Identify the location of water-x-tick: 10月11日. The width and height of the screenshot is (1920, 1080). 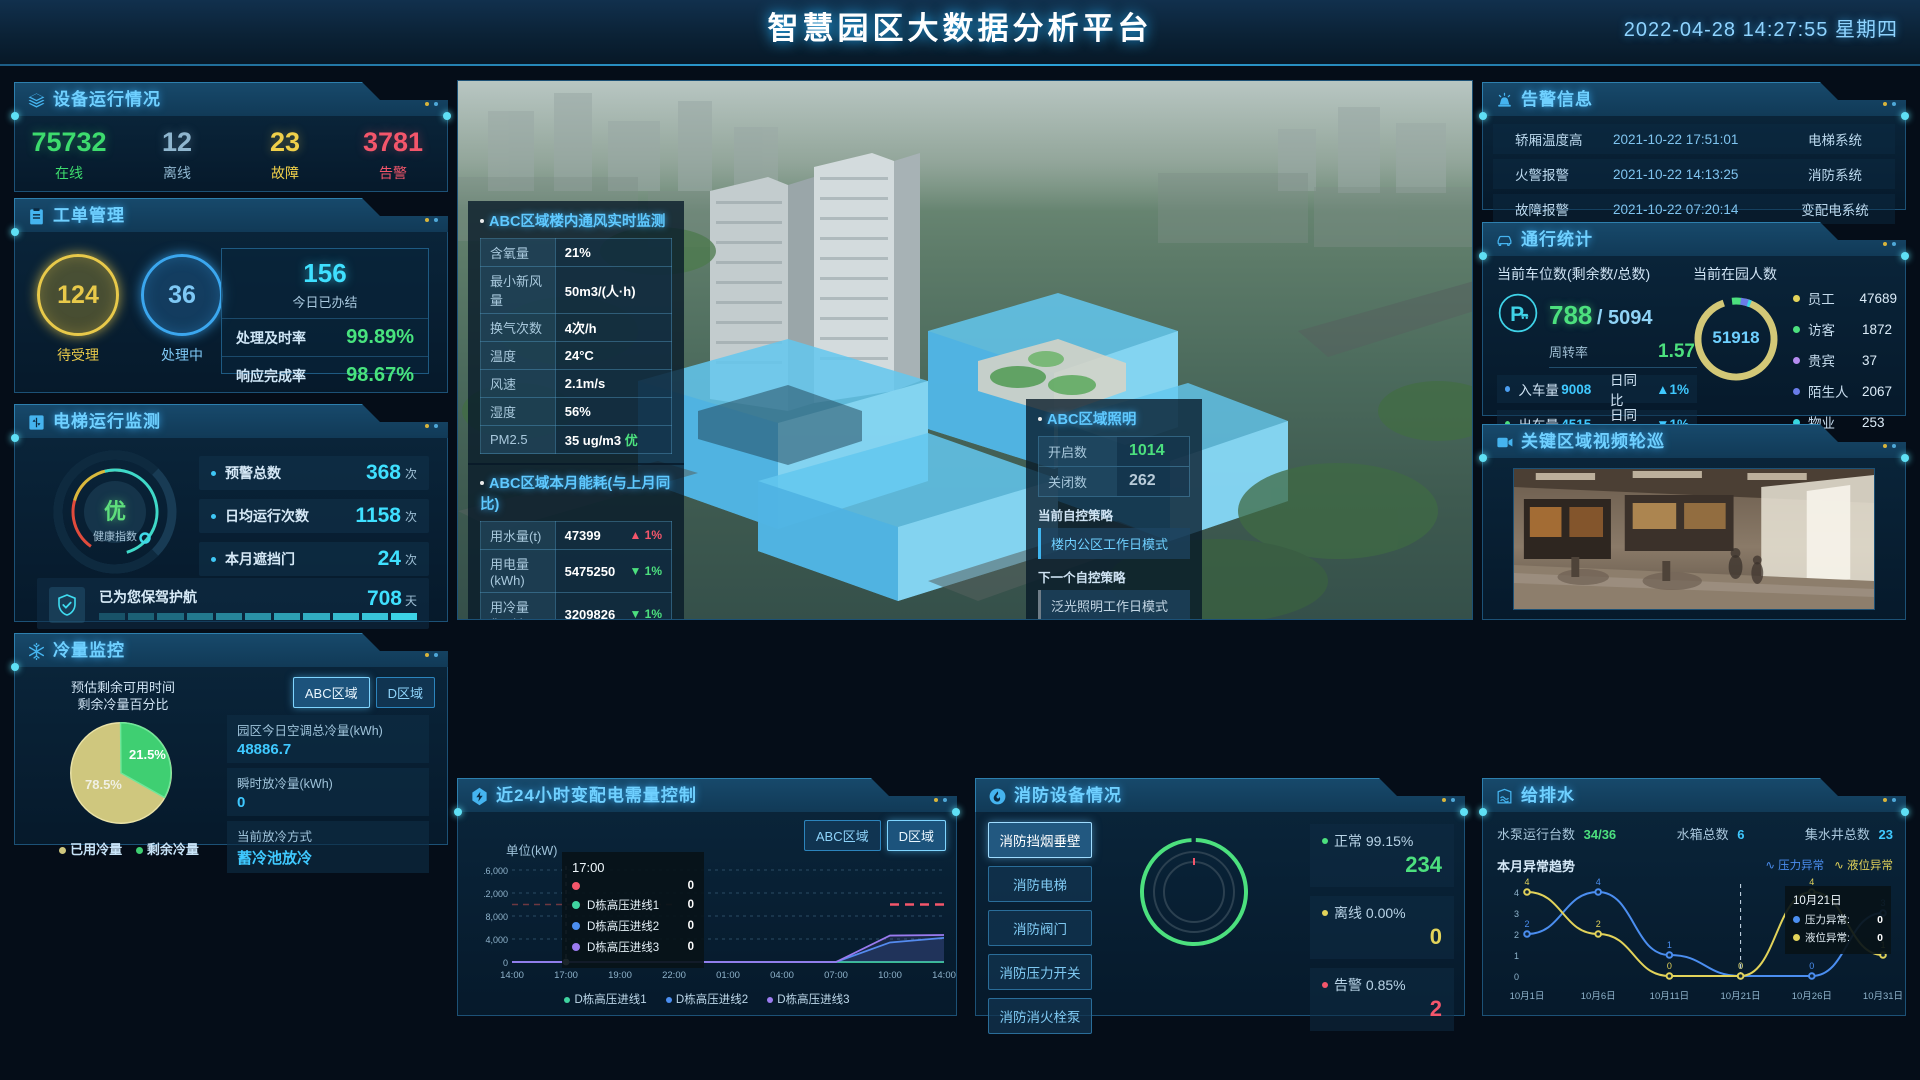
(1669, 996).